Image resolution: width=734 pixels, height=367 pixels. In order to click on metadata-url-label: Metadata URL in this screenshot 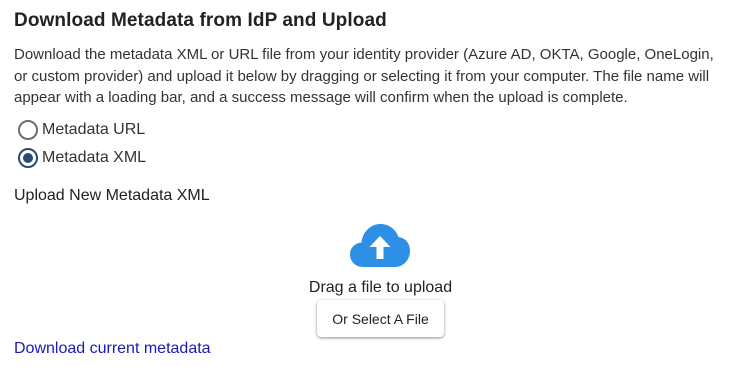, I will do `click(94, 129)`.